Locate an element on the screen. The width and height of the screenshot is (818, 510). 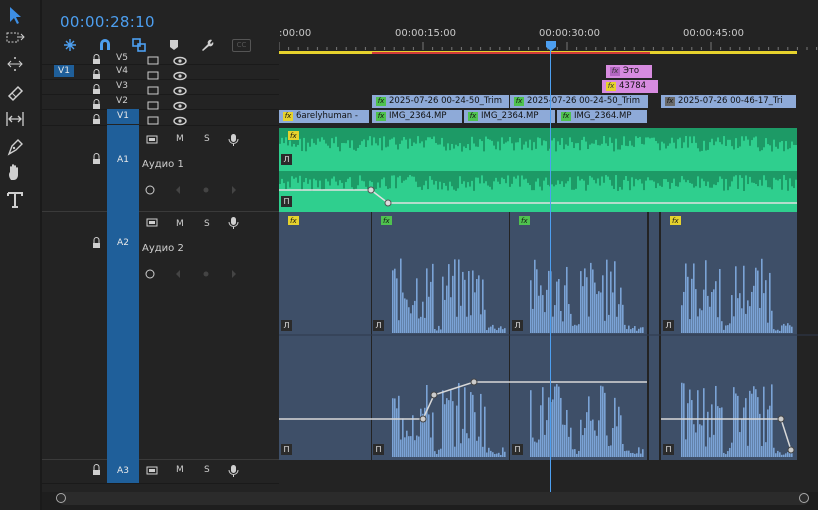
slip-tool-icon is located at coordinates (15, 119).